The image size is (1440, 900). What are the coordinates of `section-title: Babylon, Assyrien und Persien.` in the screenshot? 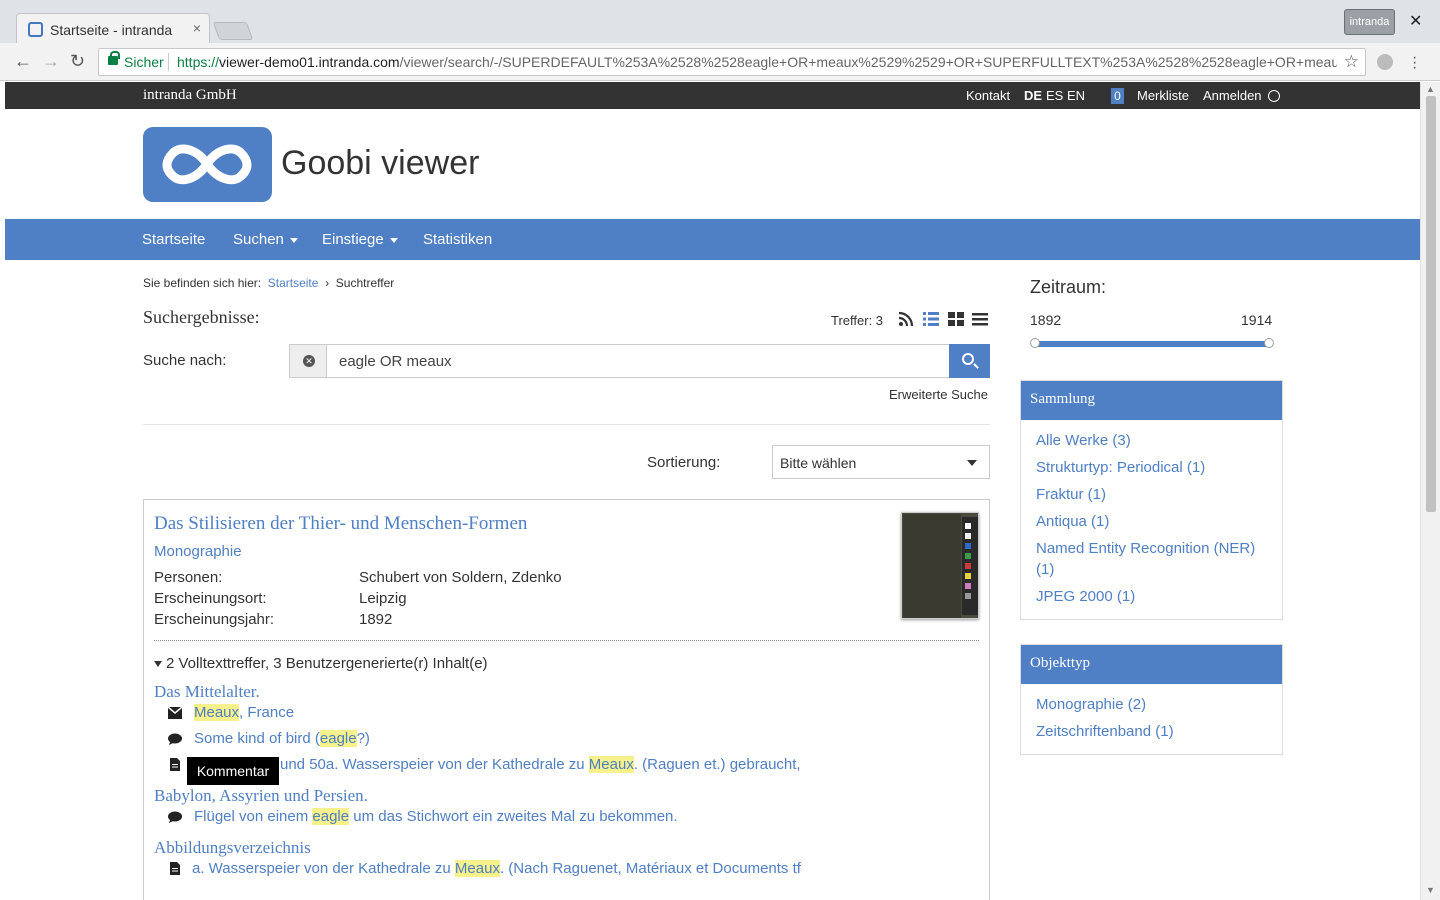 It's located at (261, 796).